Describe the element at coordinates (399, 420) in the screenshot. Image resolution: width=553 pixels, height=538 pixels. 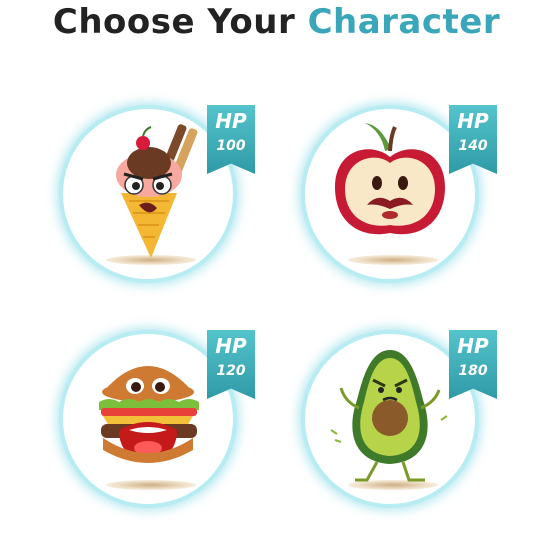
I see `character-card-avocado: HP 180` at that location.